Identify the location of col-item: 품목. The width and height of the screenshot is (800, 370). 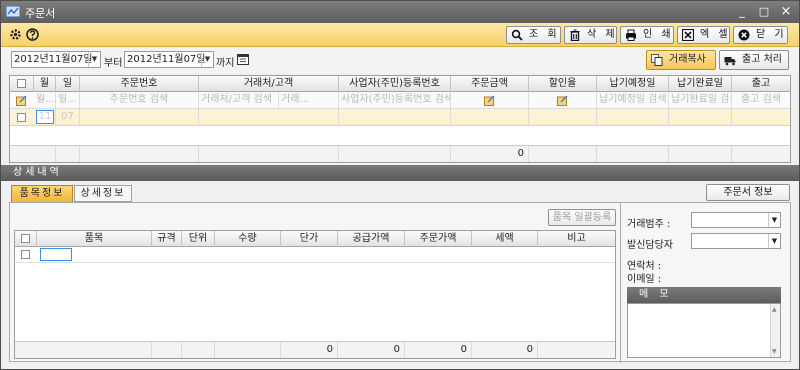
(94, 239).